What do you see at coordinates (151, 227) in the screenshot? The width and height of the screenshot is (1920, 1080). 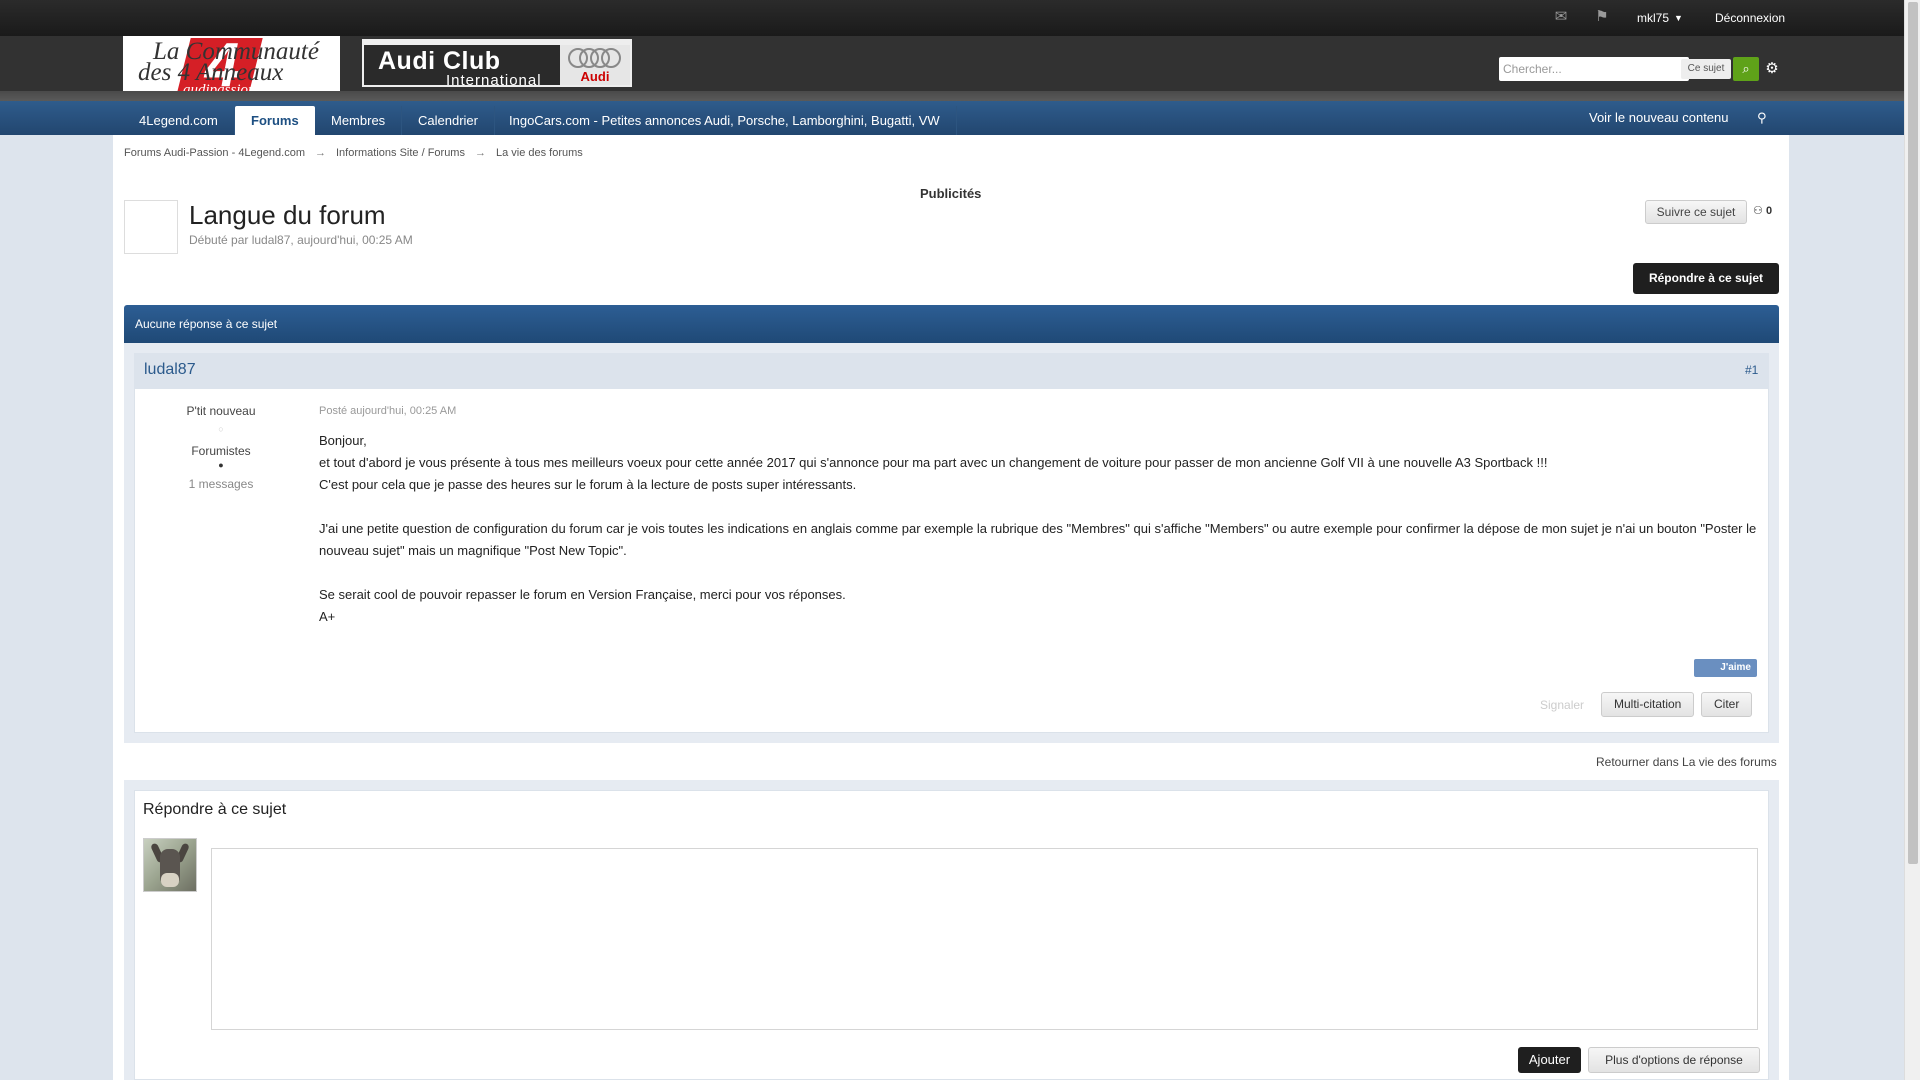 I see `topic-author-avatar` at bounding box center [151, 227].